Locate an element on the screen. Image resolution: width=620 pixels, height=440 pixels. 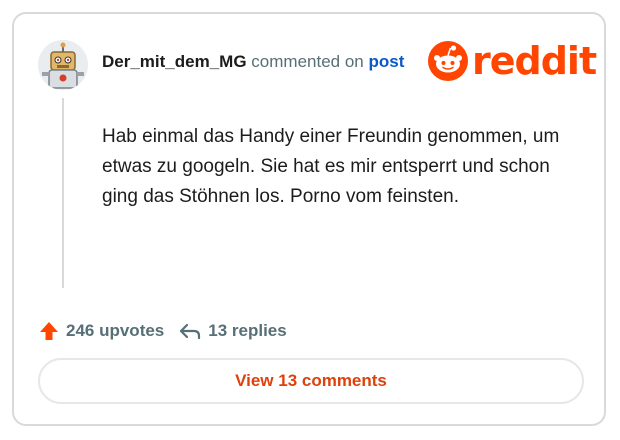
avatar is located at coordinates (63, 65).